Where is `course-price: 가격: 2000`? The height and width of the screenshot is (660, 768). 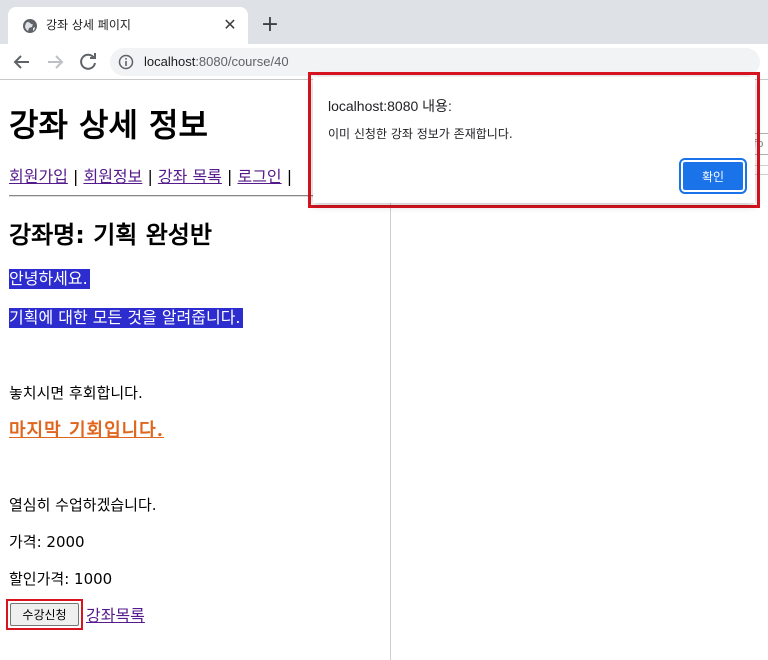
course-price: 가격: 2000 is located at coordinates (47, 542).